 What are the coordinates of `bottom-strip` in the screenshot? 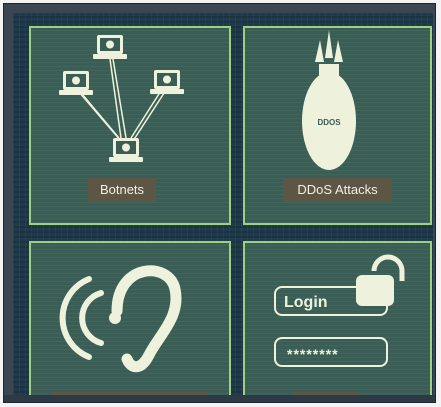 It's located at (219, 398).